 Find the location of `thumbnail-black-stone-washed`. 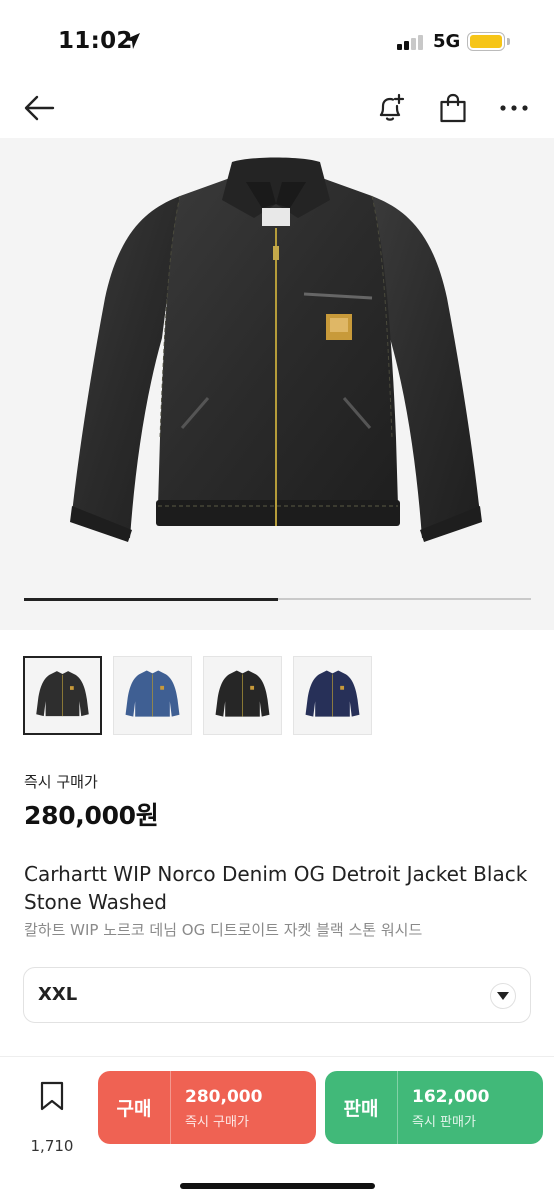

thumbnail-black-stone-washed is located at coordinates (62, 695).